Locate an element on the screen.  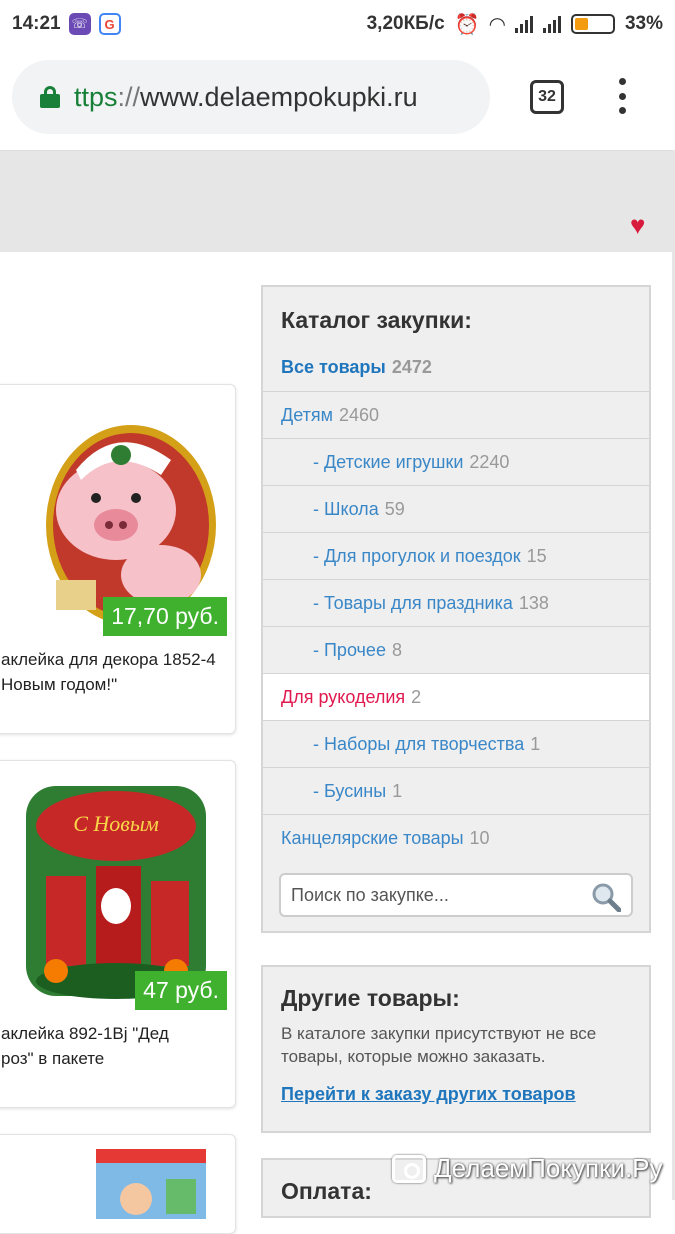
catalog-item-count: 10 is located at coordinates (479, 837).